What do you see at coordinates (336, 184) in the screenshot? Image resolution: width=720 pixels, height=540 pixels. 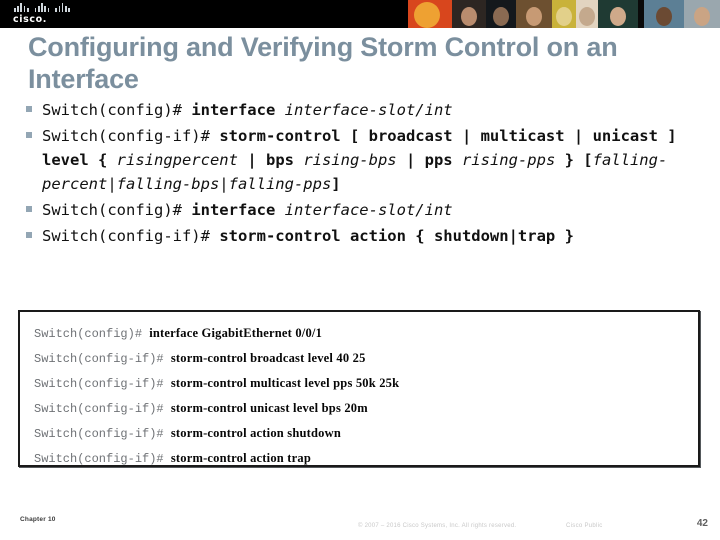 I see `syntax-segment: ]` at bounding box center [336, 184].